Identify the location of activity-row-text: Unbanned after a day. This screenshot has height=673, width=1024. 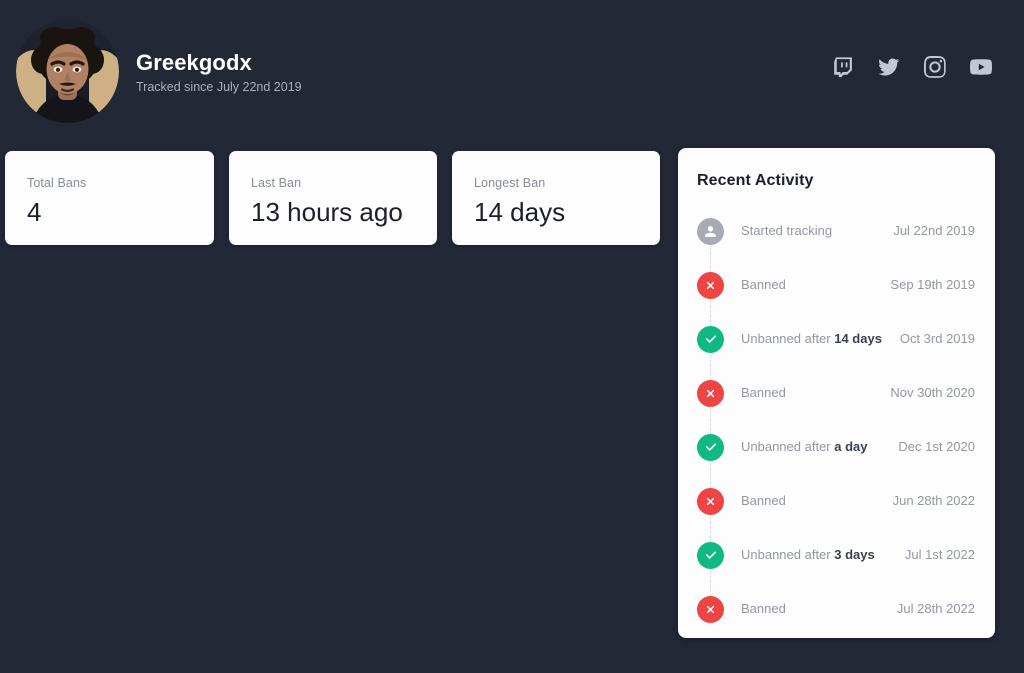
(804, 446).